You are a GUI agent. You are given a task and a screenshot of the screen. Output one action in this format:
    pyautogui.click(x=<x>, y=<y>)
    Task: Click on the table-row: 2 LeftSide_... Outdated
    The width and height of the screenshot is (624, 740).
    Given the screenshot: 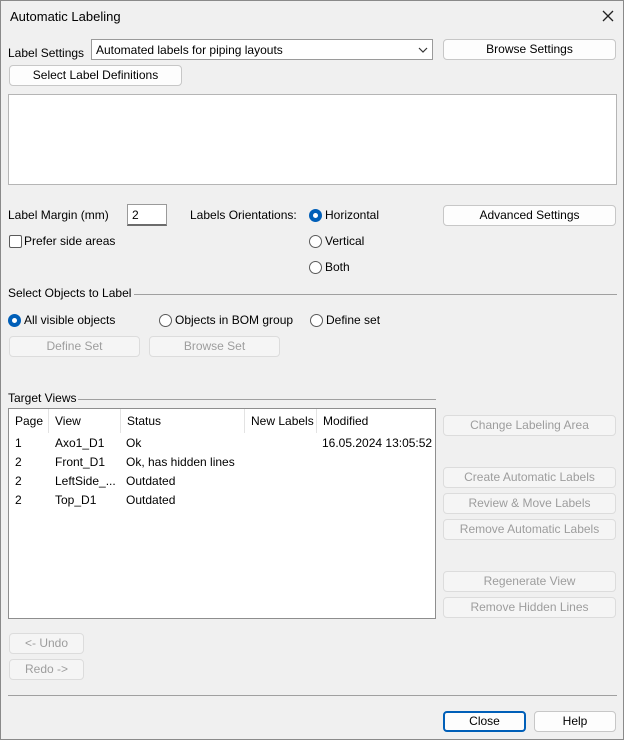 What is the action you would take?
    pyautogui.click(x=222, y=482)
    